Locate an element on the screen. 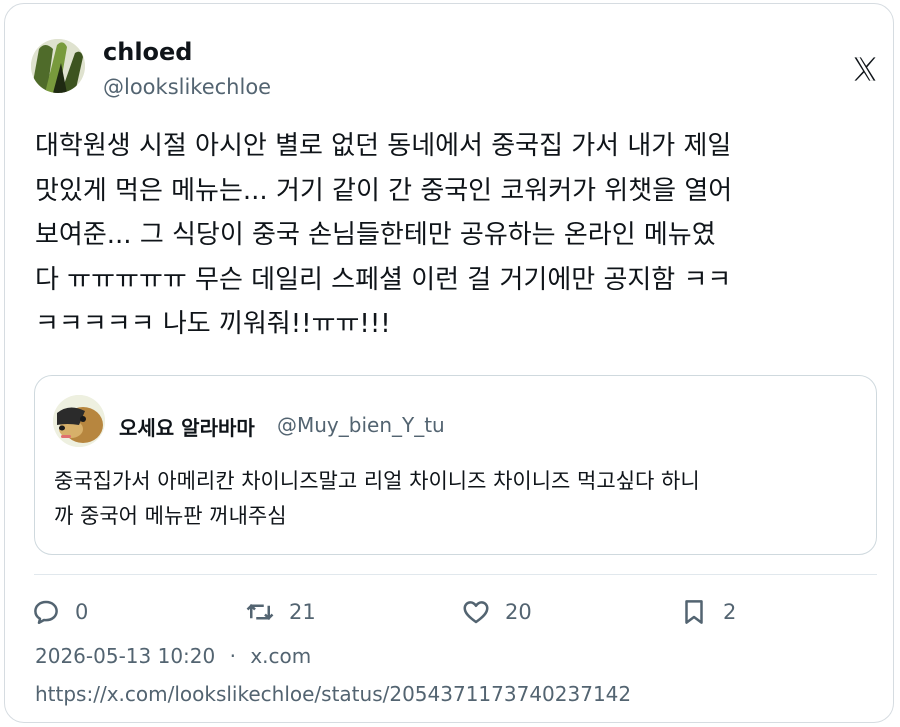 This screenshot has width=900, height=727. tweet-meta: 2026-05-13 10:20 · x.com is located at coordinates (173, 656).